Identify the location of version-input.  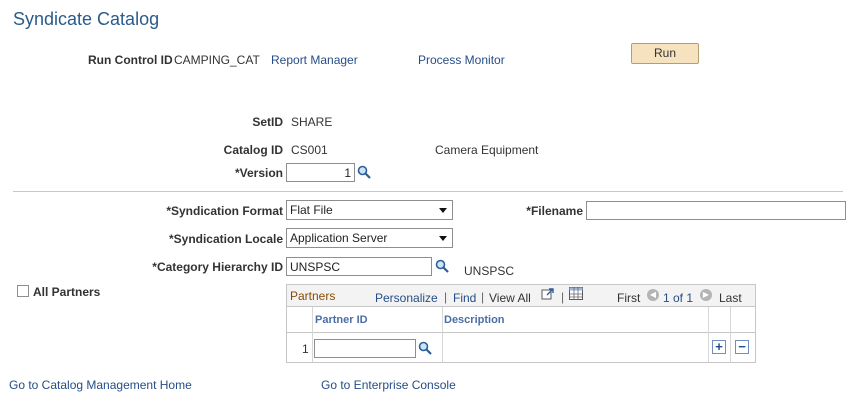
(320, 172).